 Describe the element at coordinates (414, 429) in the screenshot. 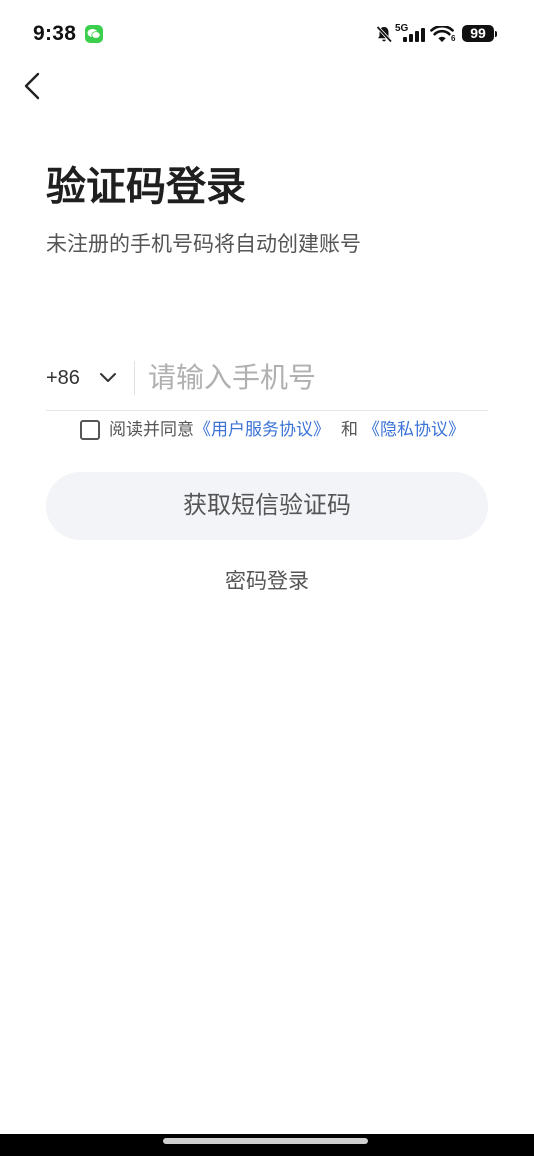

I see `privacy-policy-link: 《隐私协议》` at that location.